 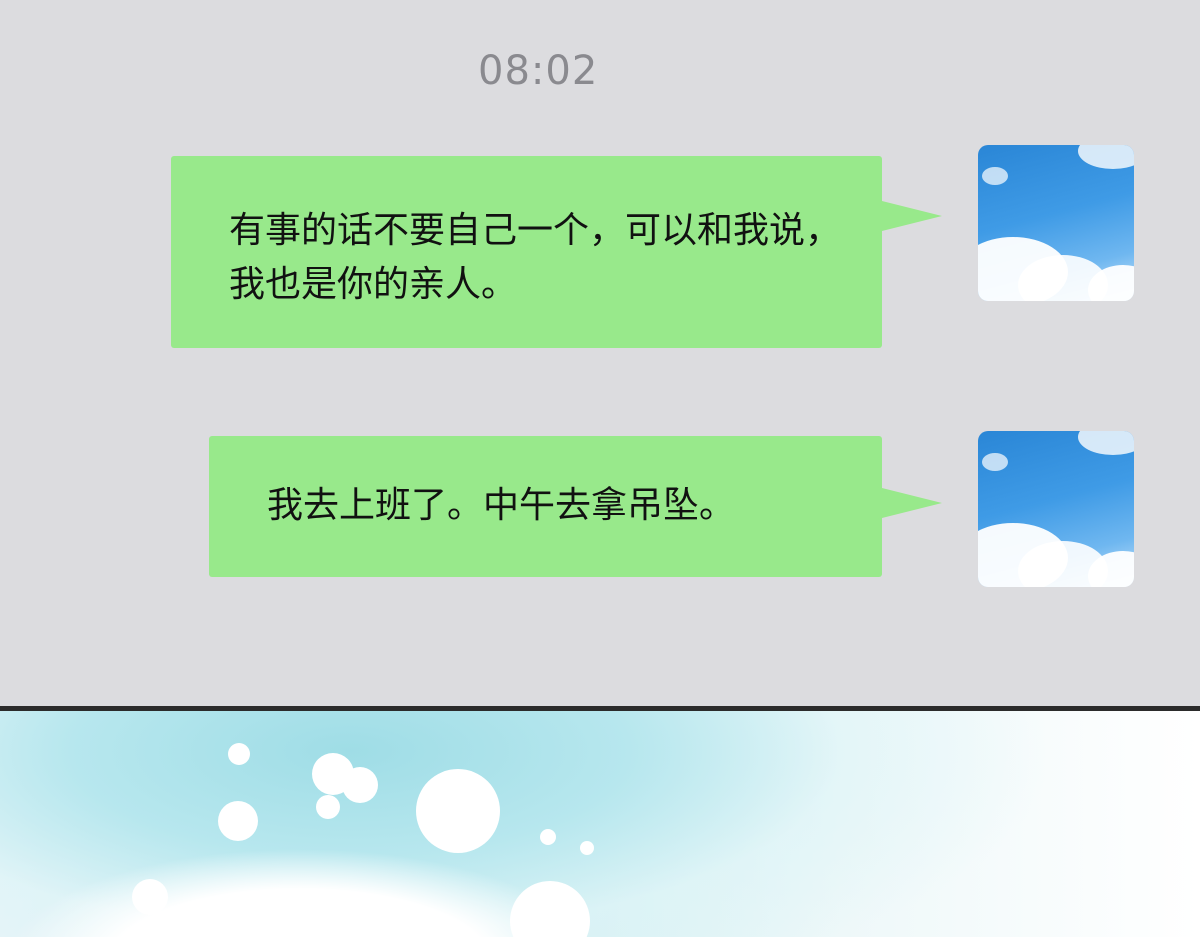 I want to click on timestamp: 08:02, so click(x=538, y=71).